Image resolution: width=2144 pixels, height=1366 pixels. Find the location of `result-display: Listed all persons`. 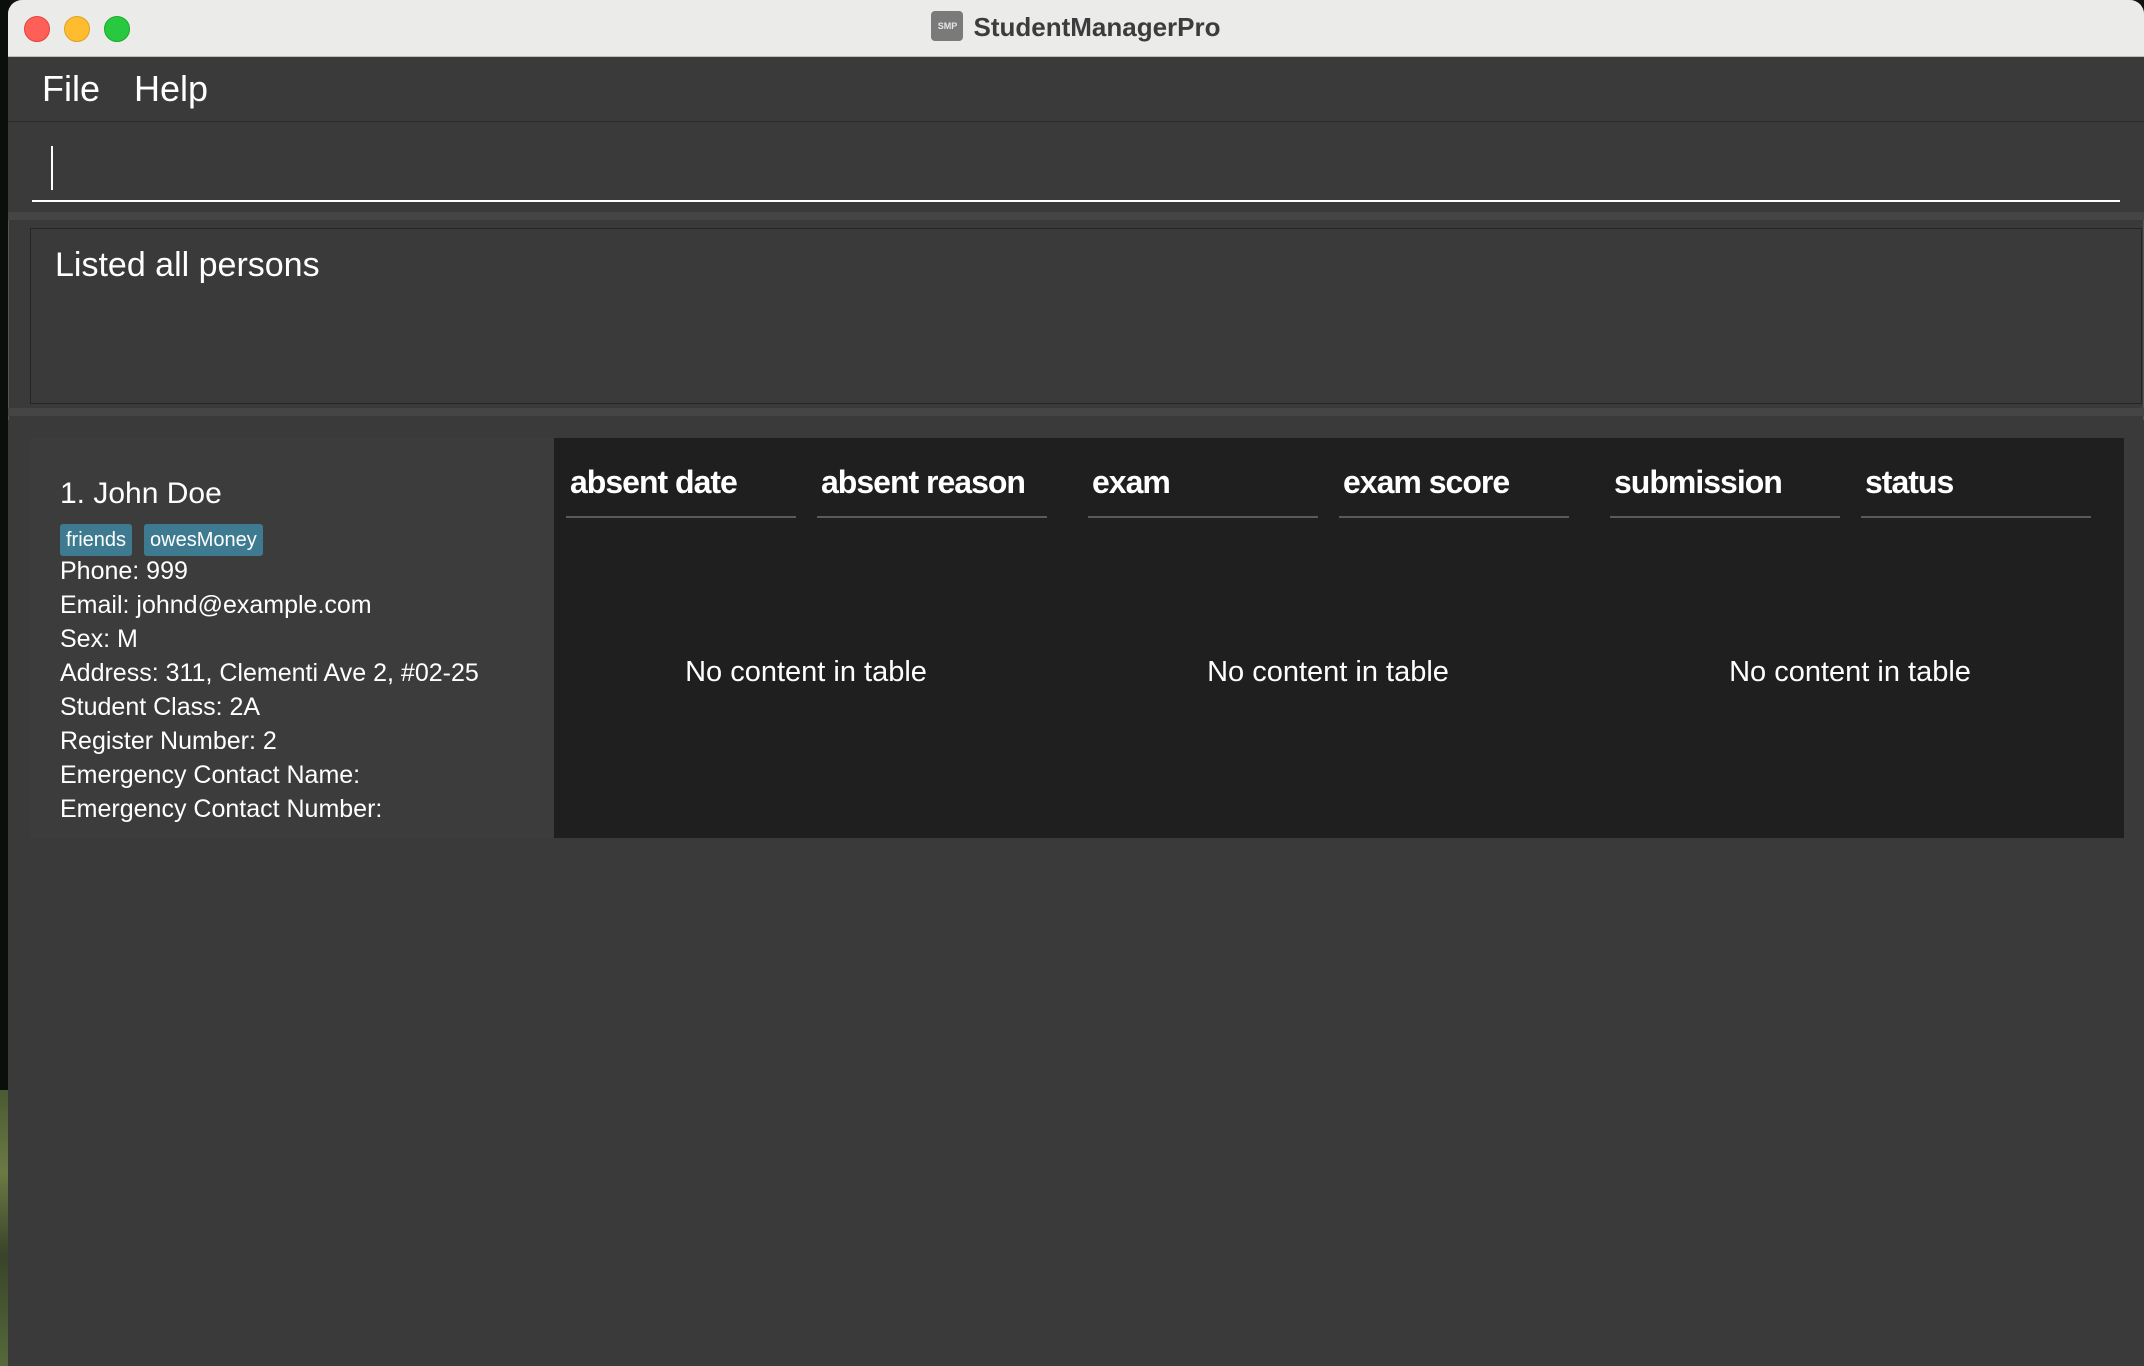

result-display: Listed all persons is located at coordinates (1086, 316).